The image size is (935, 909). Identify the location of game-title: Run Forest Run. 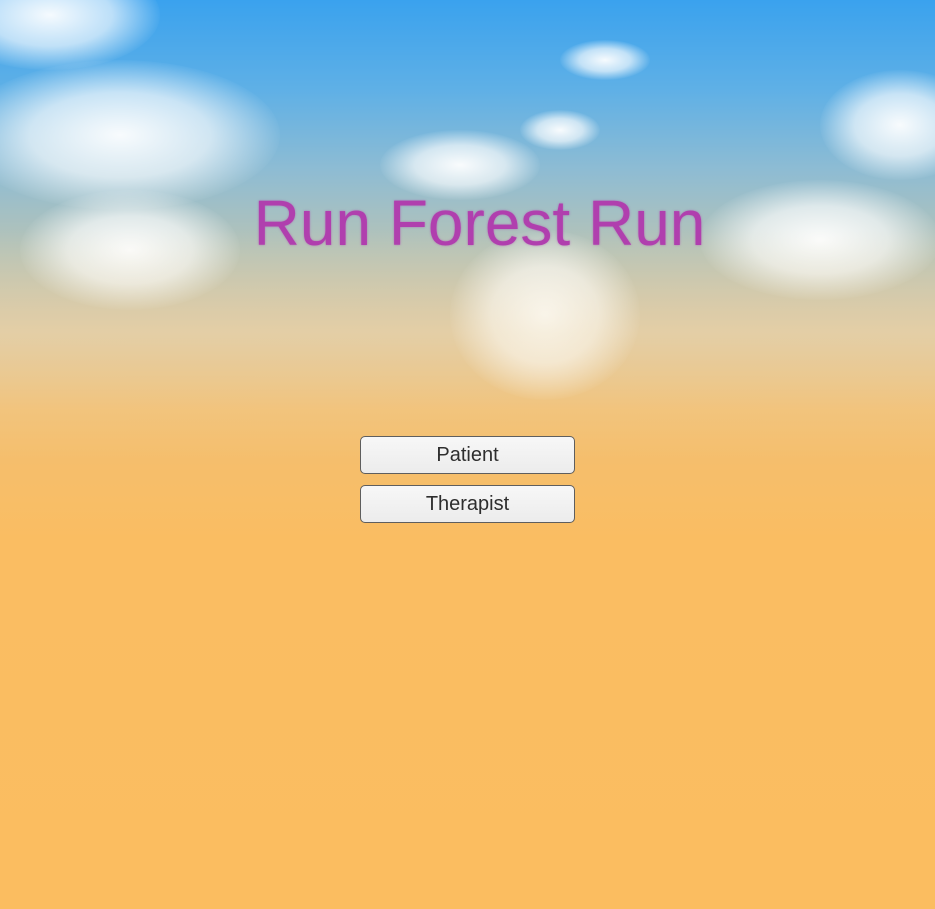
(479, 223).